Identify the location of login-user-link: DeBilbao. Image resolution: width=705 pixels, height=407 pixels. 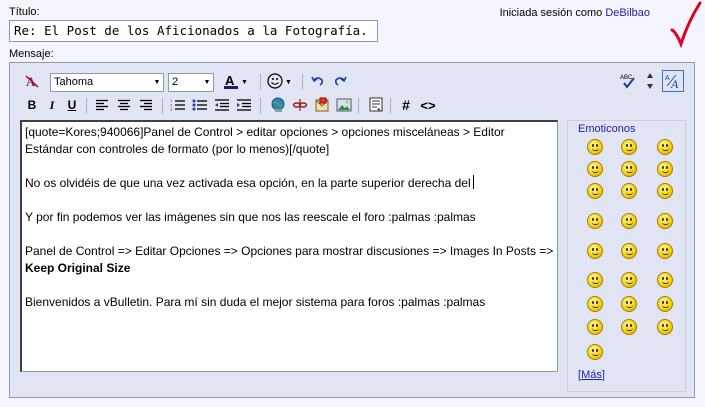
(627, 13).